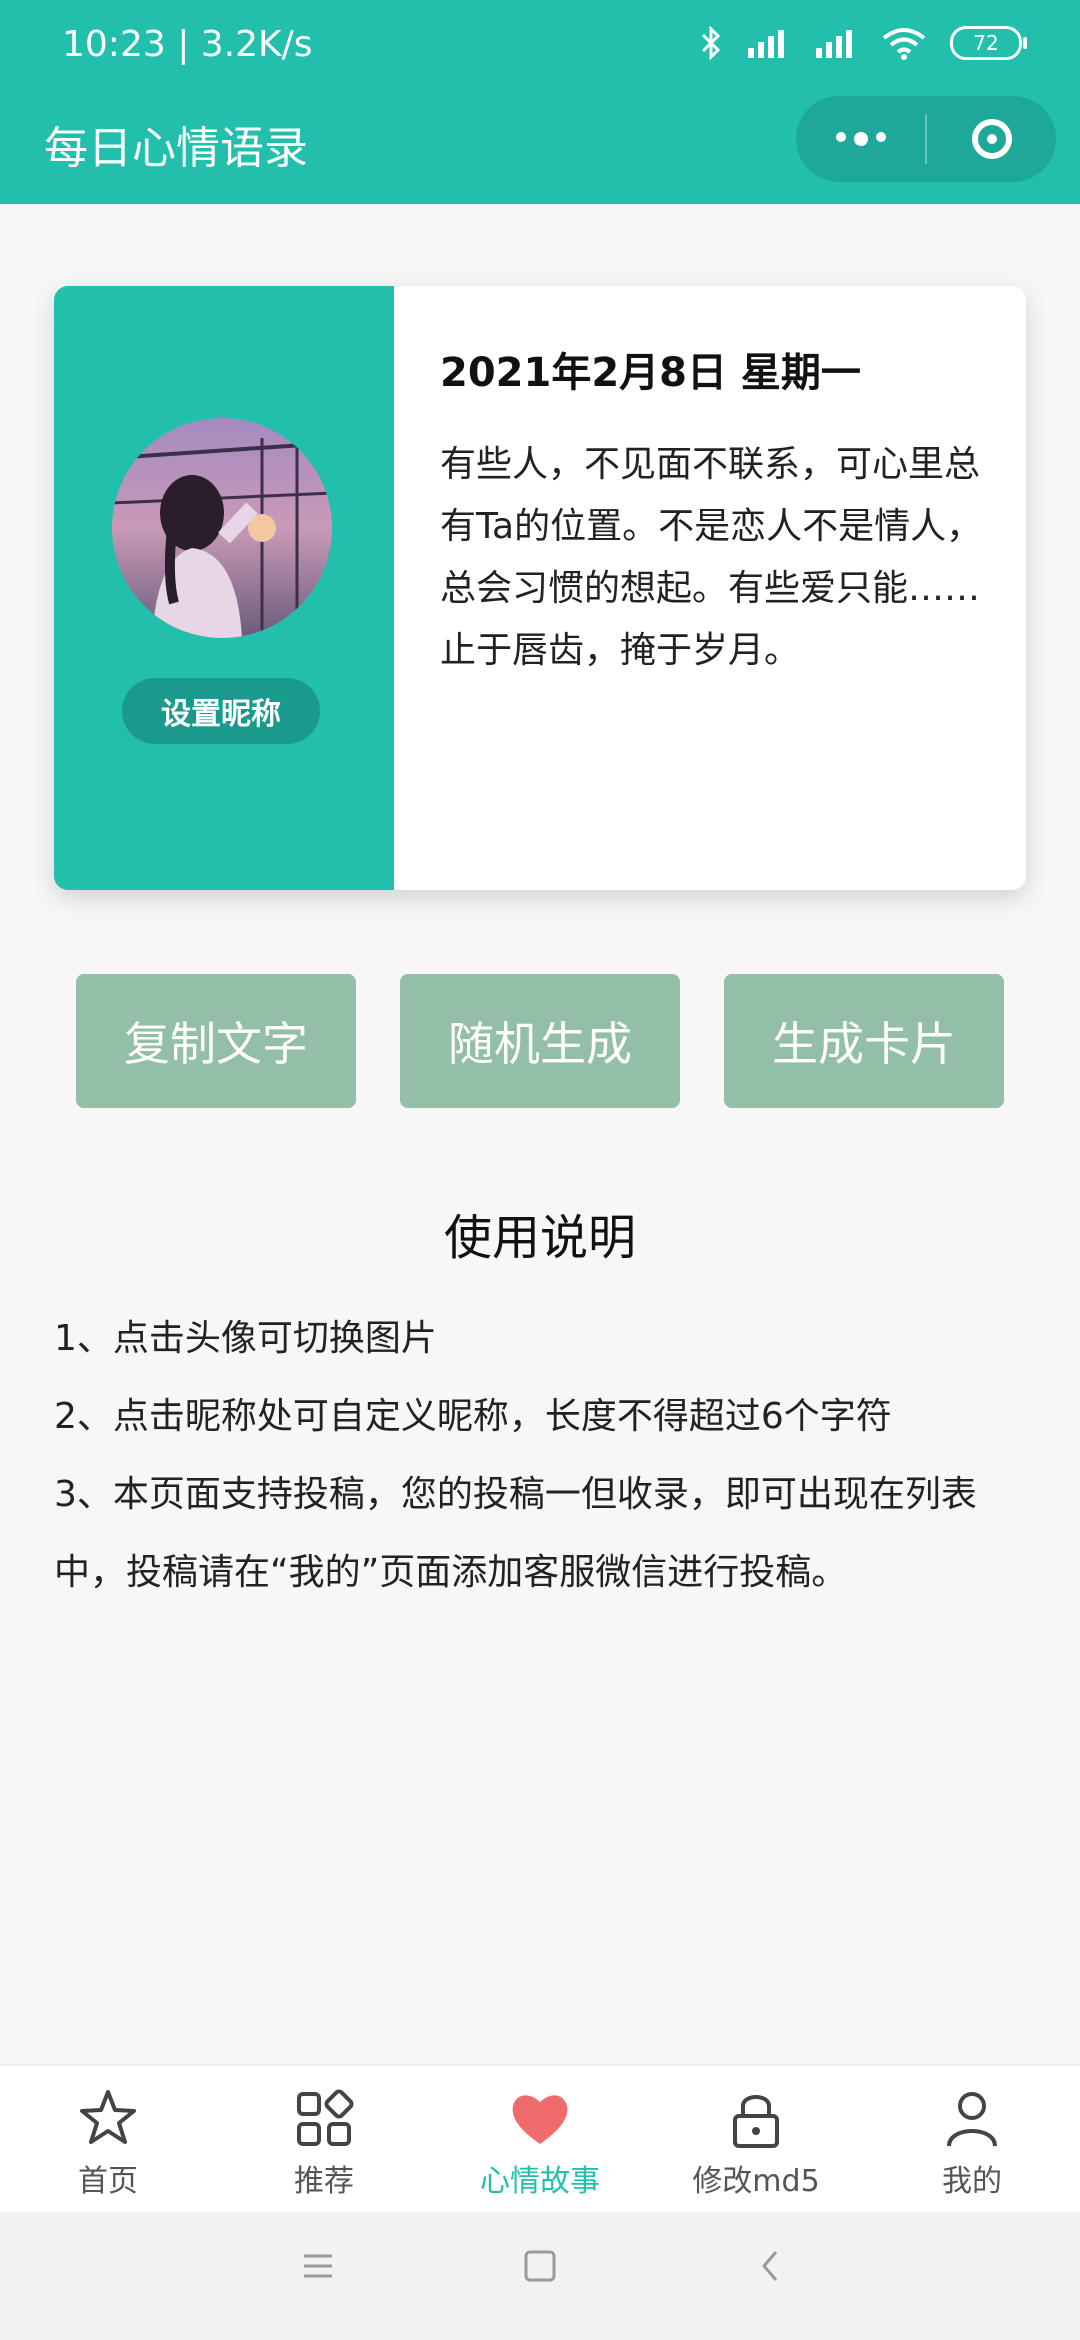 The height and width of the screenshot is (2340, 1080). I want to click on tab-bar: 首页 推荐 心情故事 修改md5 我的, so click(540, 2138).